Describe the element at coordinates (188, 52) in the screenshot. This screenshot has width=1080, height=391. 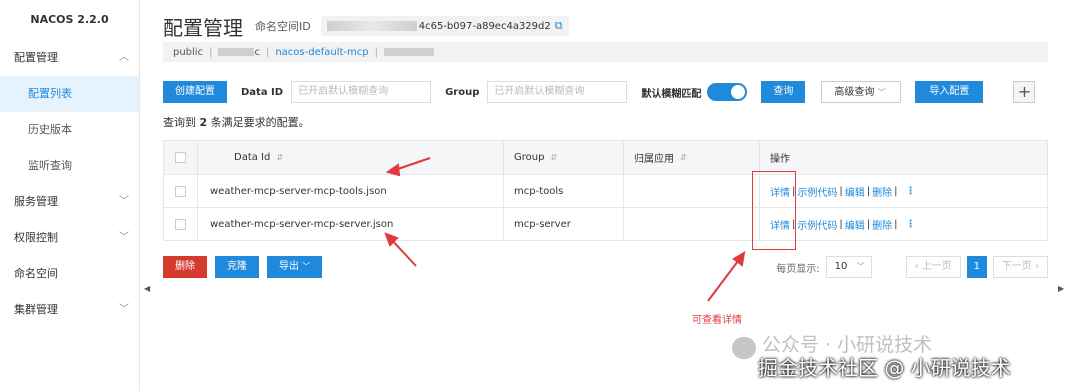
I see `namespace-public: public` at that location.